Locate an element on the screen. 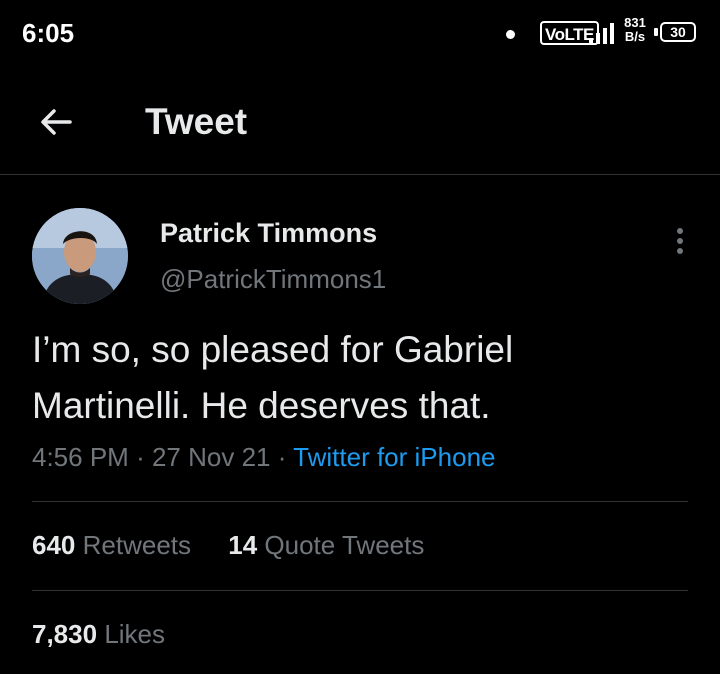 The width and height of the screenshot is (720, 674). likes-count: 7,830 is located at coordinates (65, 634).